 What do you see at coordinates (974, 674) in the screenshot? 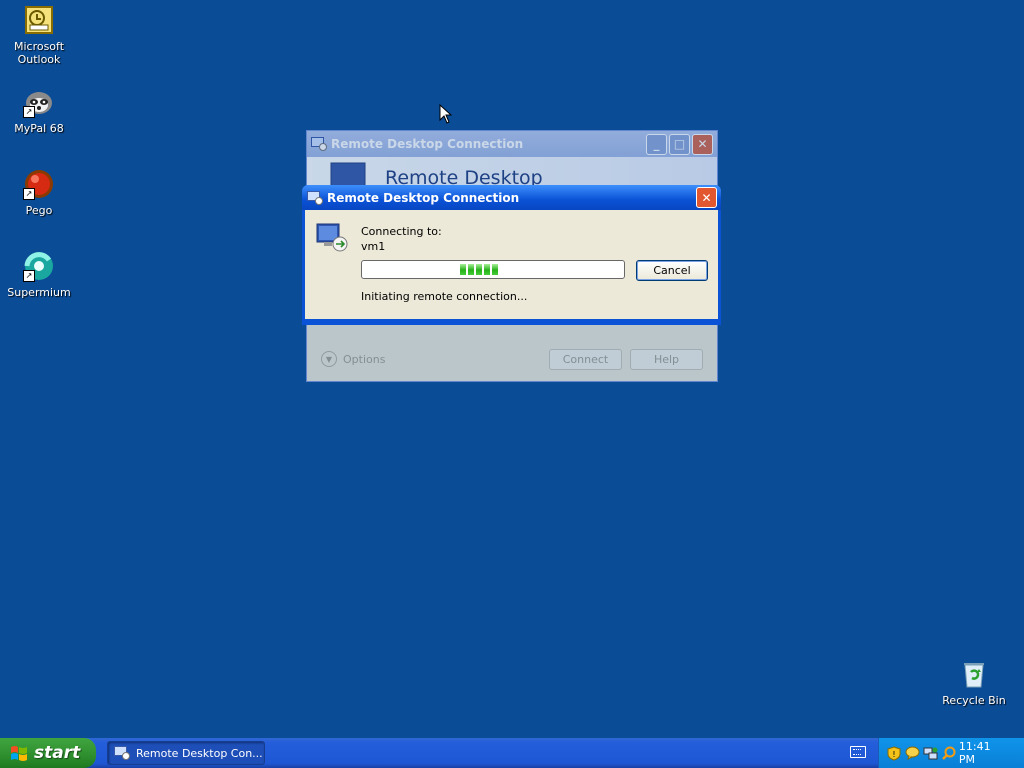
I see `recycle-bin-icon` at bounding box center [974, 674].